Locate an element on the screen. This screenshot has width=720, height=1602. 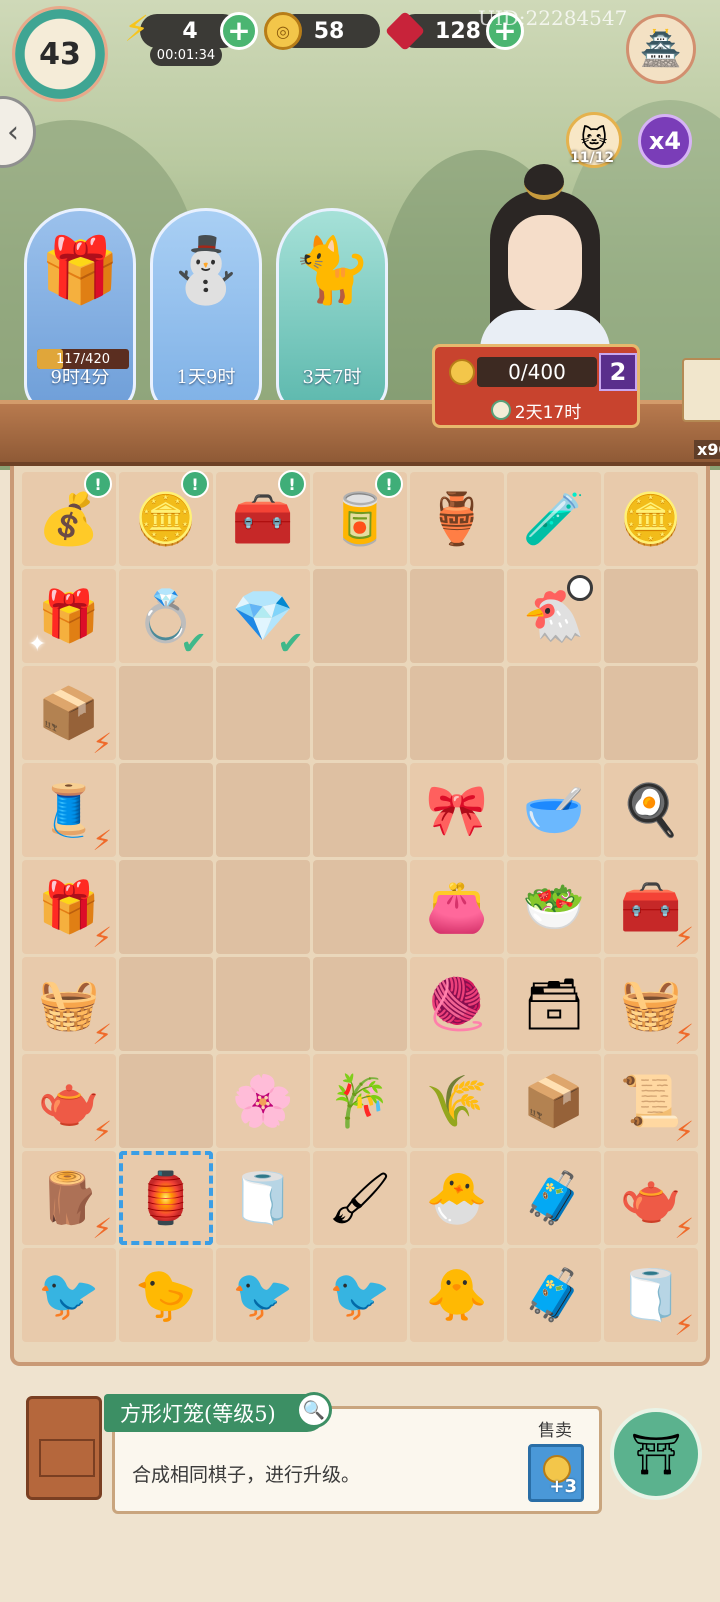
coin-value: 58 is located at coordinates (329, 31).